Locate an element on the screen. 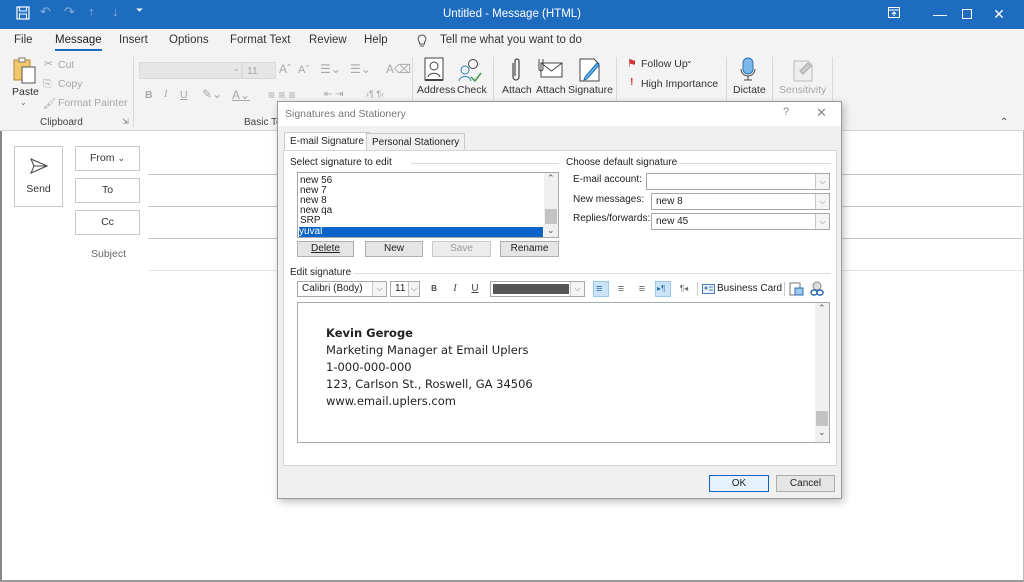 The width and height of the screenshot is (1024, 582). tab-file: File is located at coordinates (23, 40).